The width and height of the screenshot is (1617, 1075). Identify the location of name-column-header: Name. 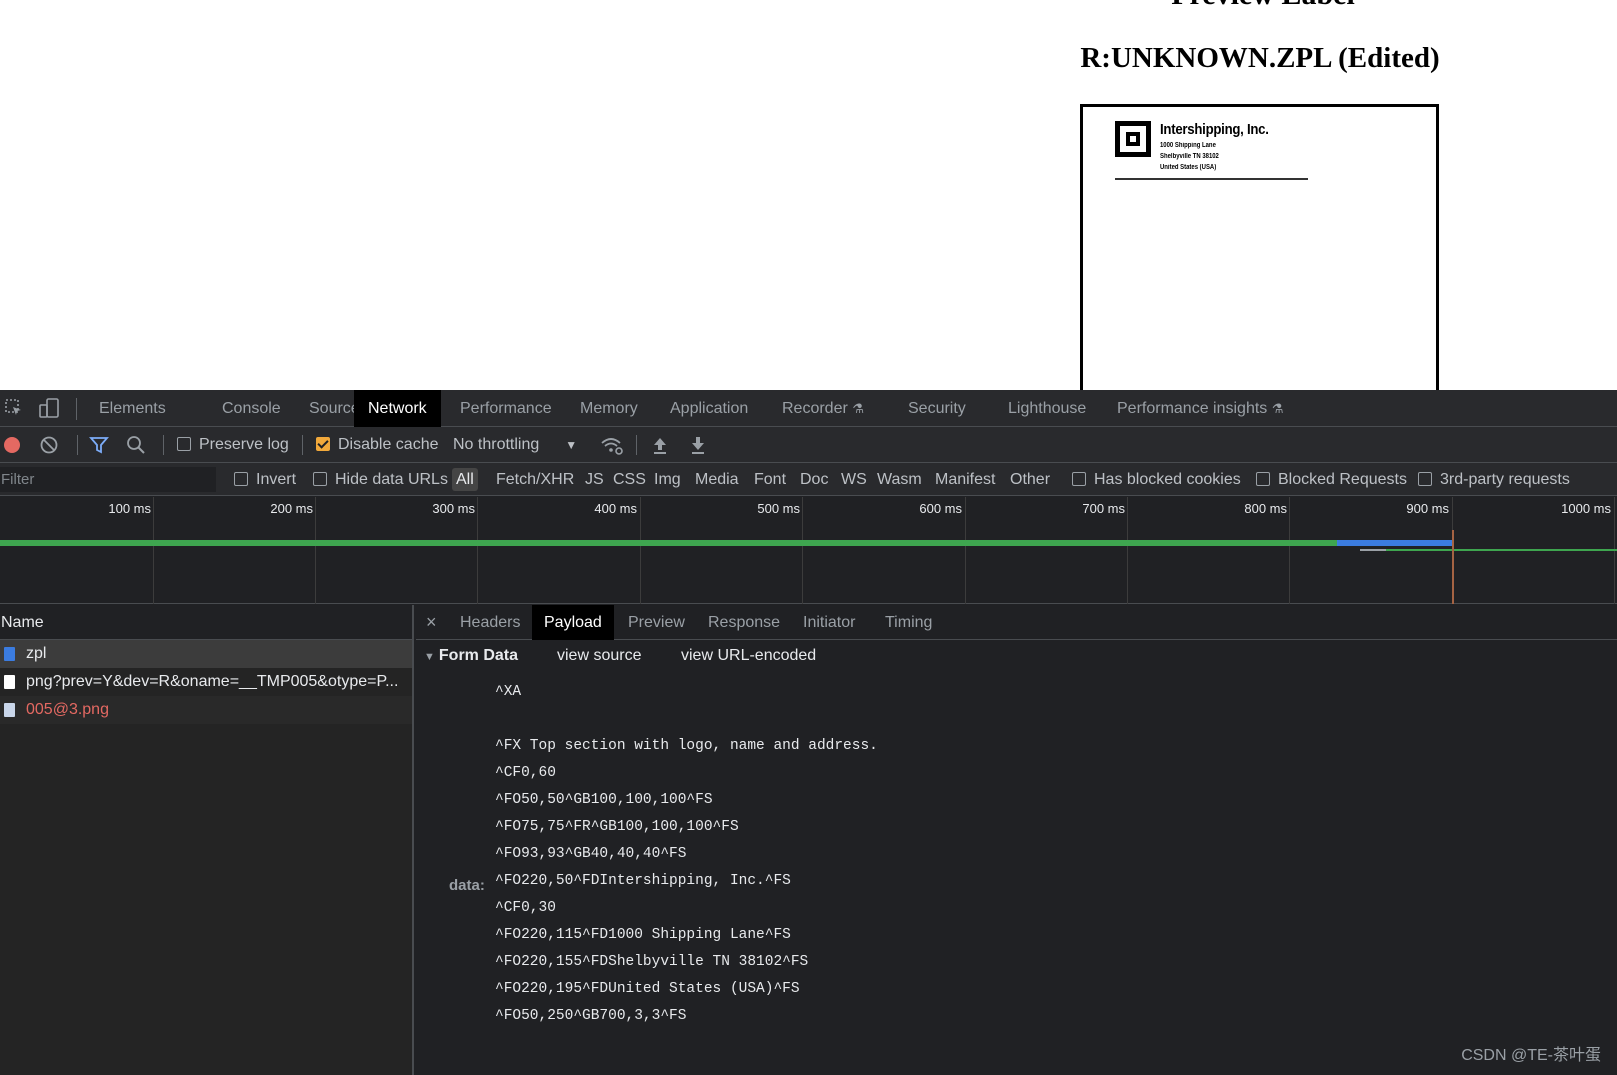
(206, 622).